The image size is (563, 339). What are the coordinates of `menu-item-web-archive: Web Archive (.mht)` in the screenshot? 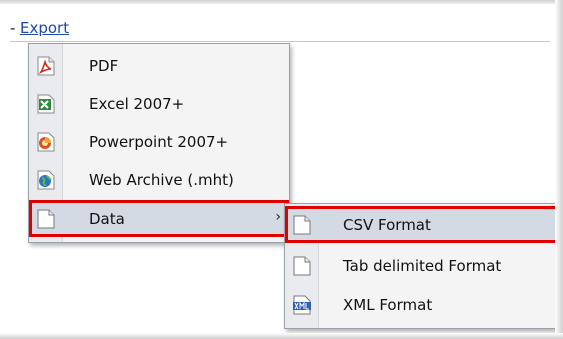 It's located at (159, 179).